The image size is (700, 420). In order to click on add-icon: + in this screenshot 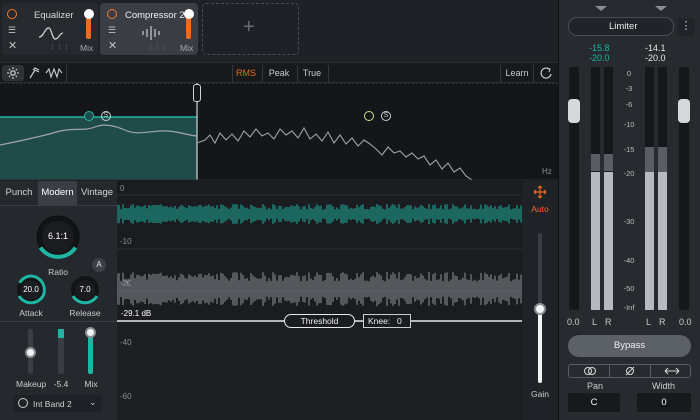, I will do `click(249, 27)`.